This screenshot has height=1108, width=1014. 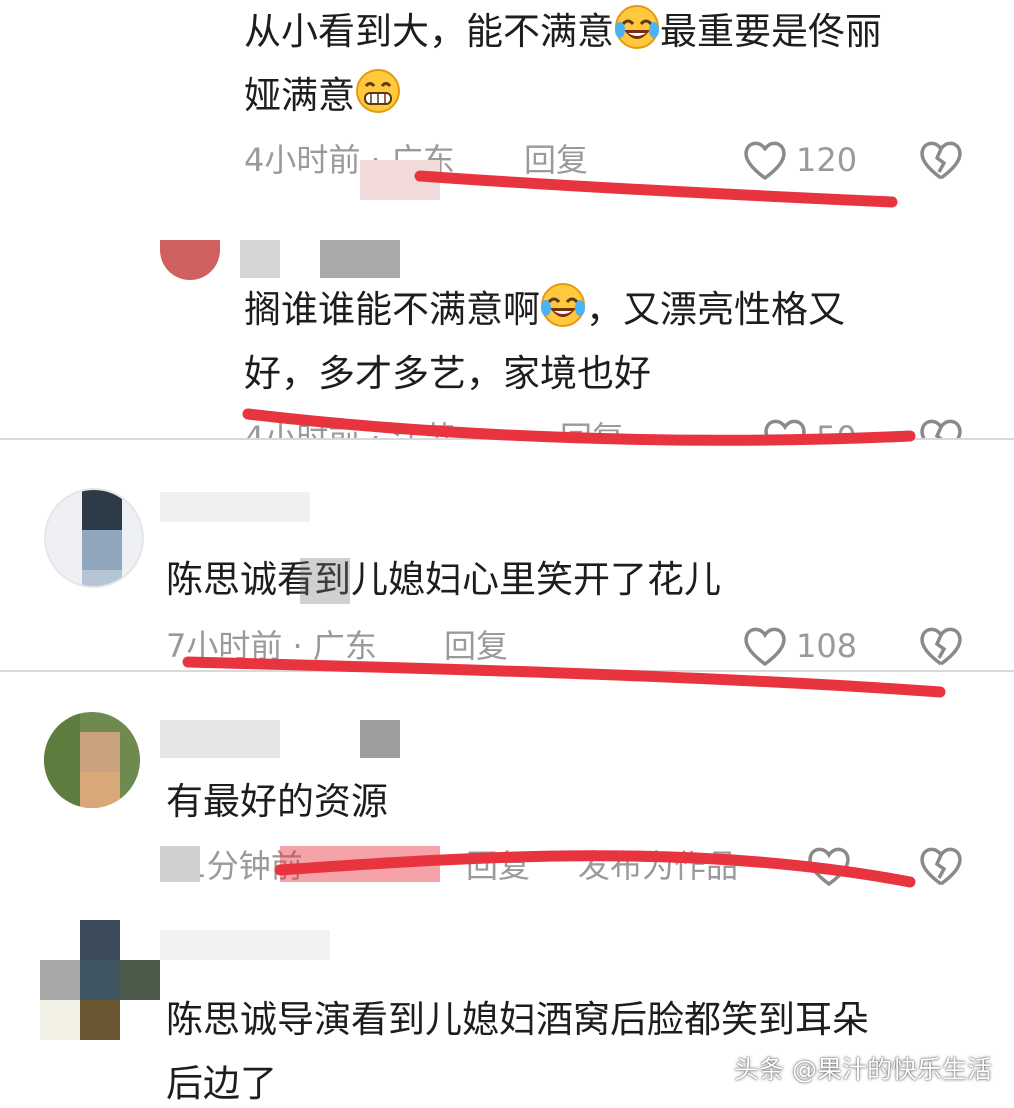 I want to click on comment-text-line: 从小看到大，能不满意, so click(x=429, y=31).